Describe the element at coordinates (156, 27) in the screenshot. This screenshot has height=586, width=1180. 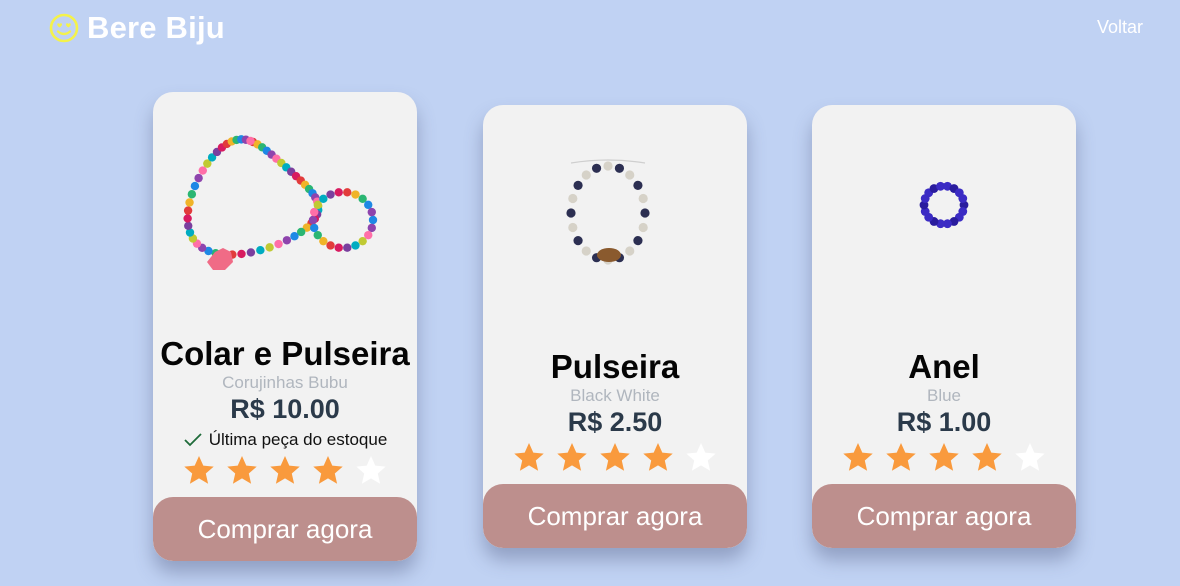
I see `brand-name: Bere Biju` at that location.